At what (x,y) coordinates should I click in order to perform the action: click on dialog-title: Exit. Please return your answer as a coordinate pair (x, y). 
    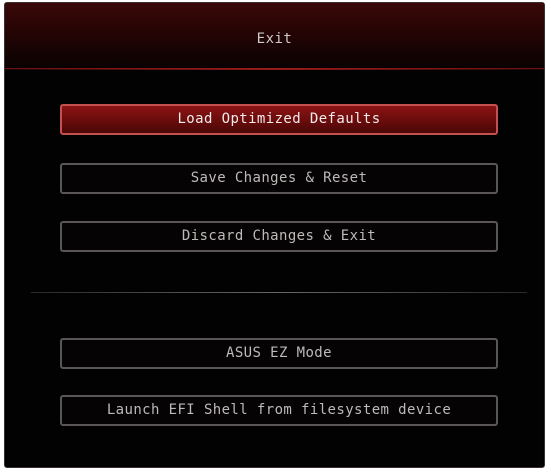
    Looking at the image, I should click on (274, 39).